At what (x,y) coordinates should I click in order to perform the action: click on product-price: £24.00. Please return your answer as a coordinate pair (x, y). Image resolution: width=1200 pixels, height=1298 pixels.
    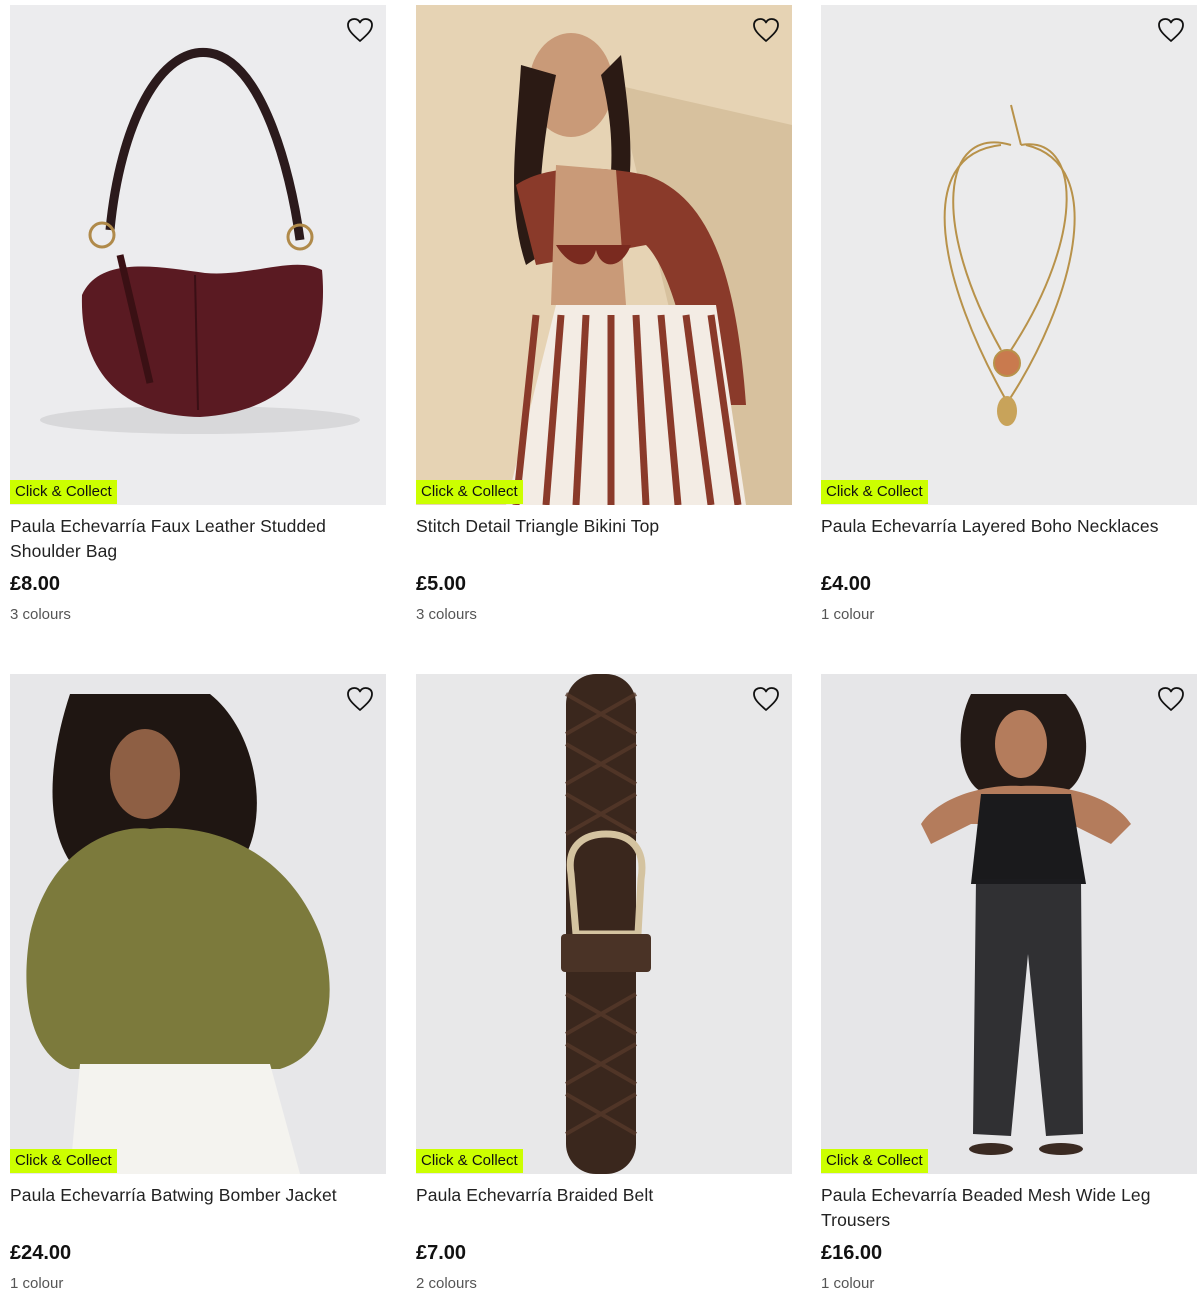
    Looking at the image, I should click on (41, 1253).